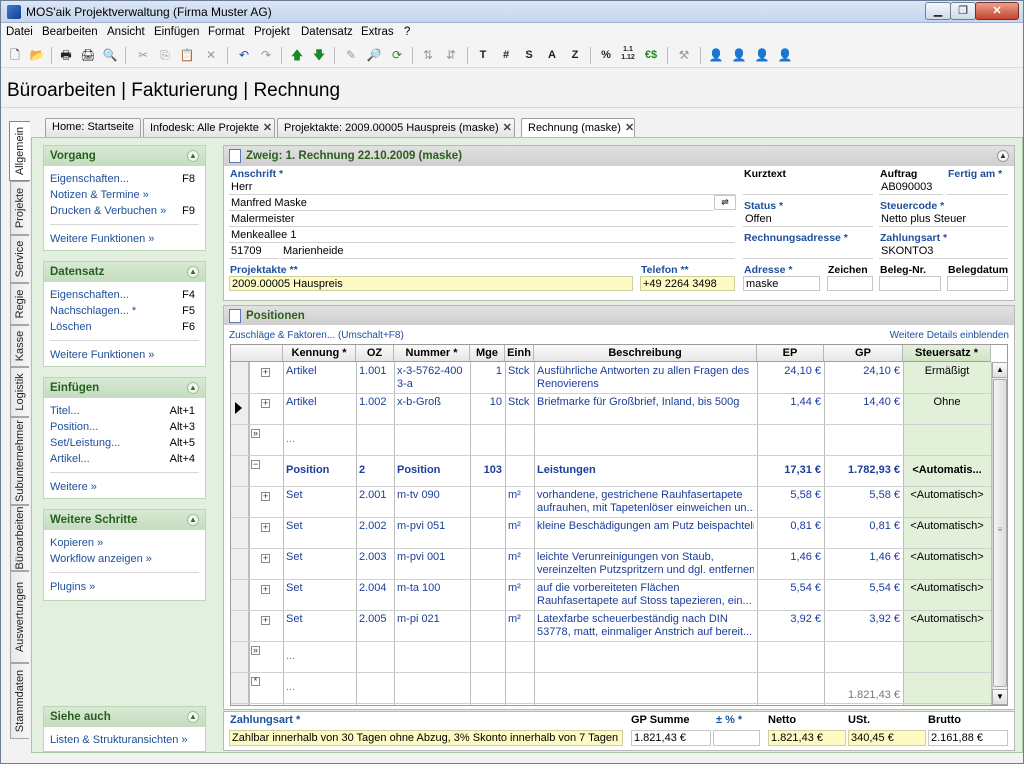 Image resolution: width=1024 pixels, height=764 pixels. I want to click on pen-icon: ✎, so click(351, 55).